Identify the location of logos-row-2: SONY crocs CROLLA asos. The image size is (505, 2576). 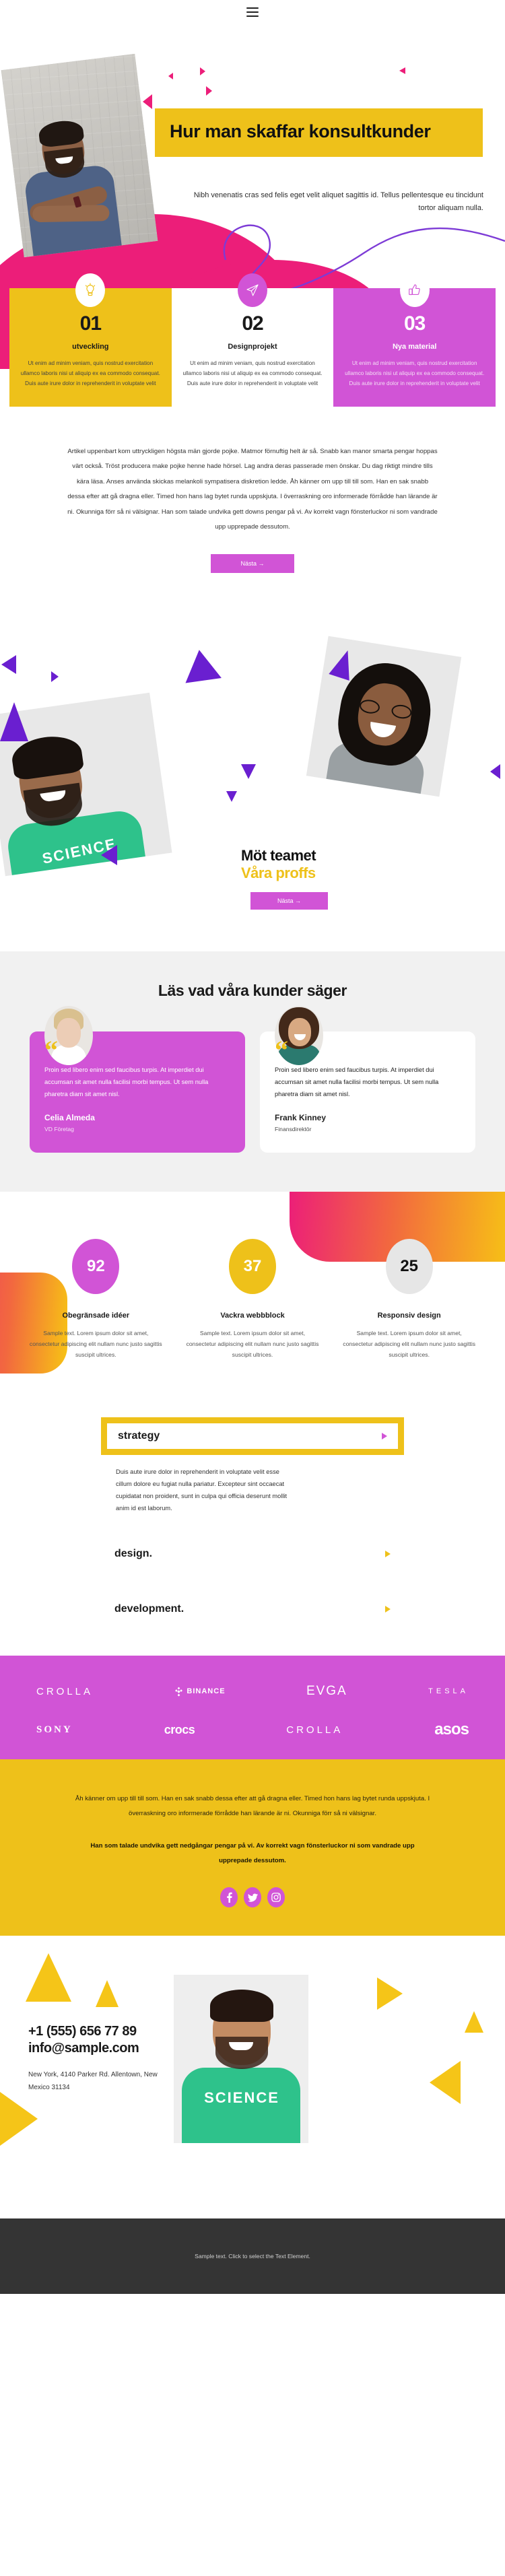
(252, 1730).